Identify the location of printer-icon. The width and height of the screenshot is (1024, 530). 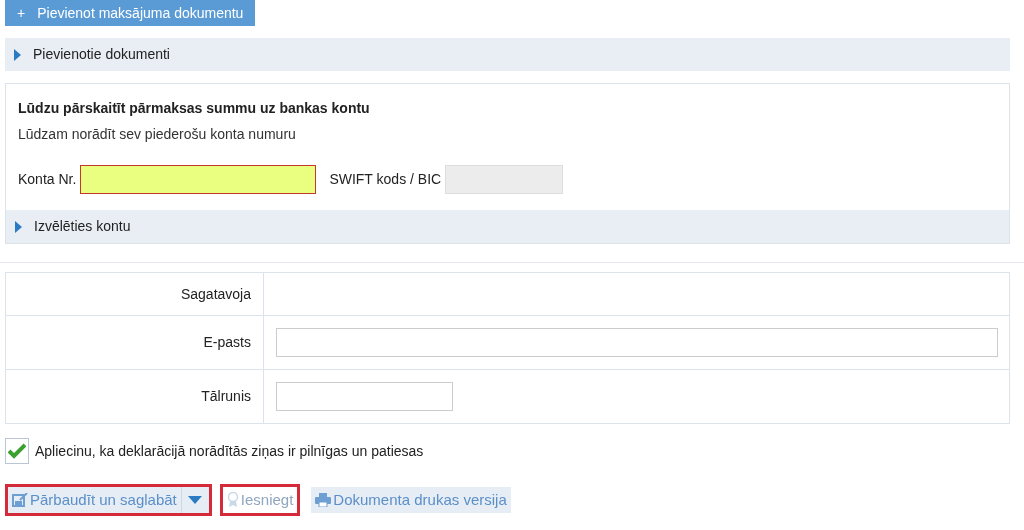
(323, 500).